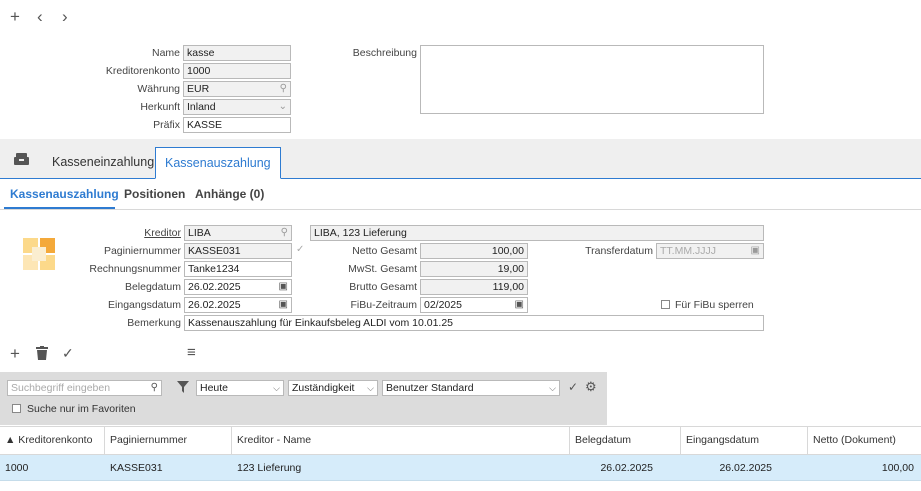  I want to click on herkunft-value: Inland, so click(201, 107).